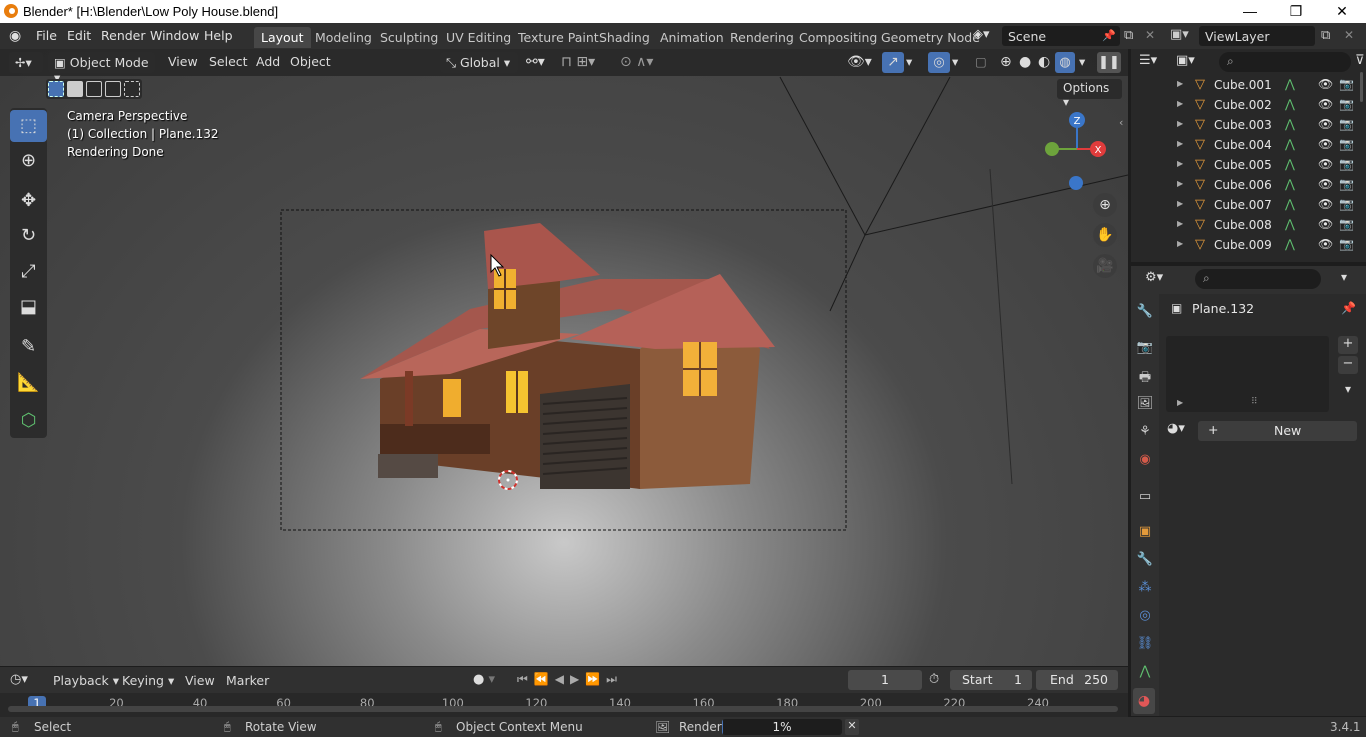 This screenshot has height=737, width=1366. What do you see at coordinates (1145, 673) in the screenshot?
I see `data-properties-icon: ⋀` at bounding box center [1145, 673].